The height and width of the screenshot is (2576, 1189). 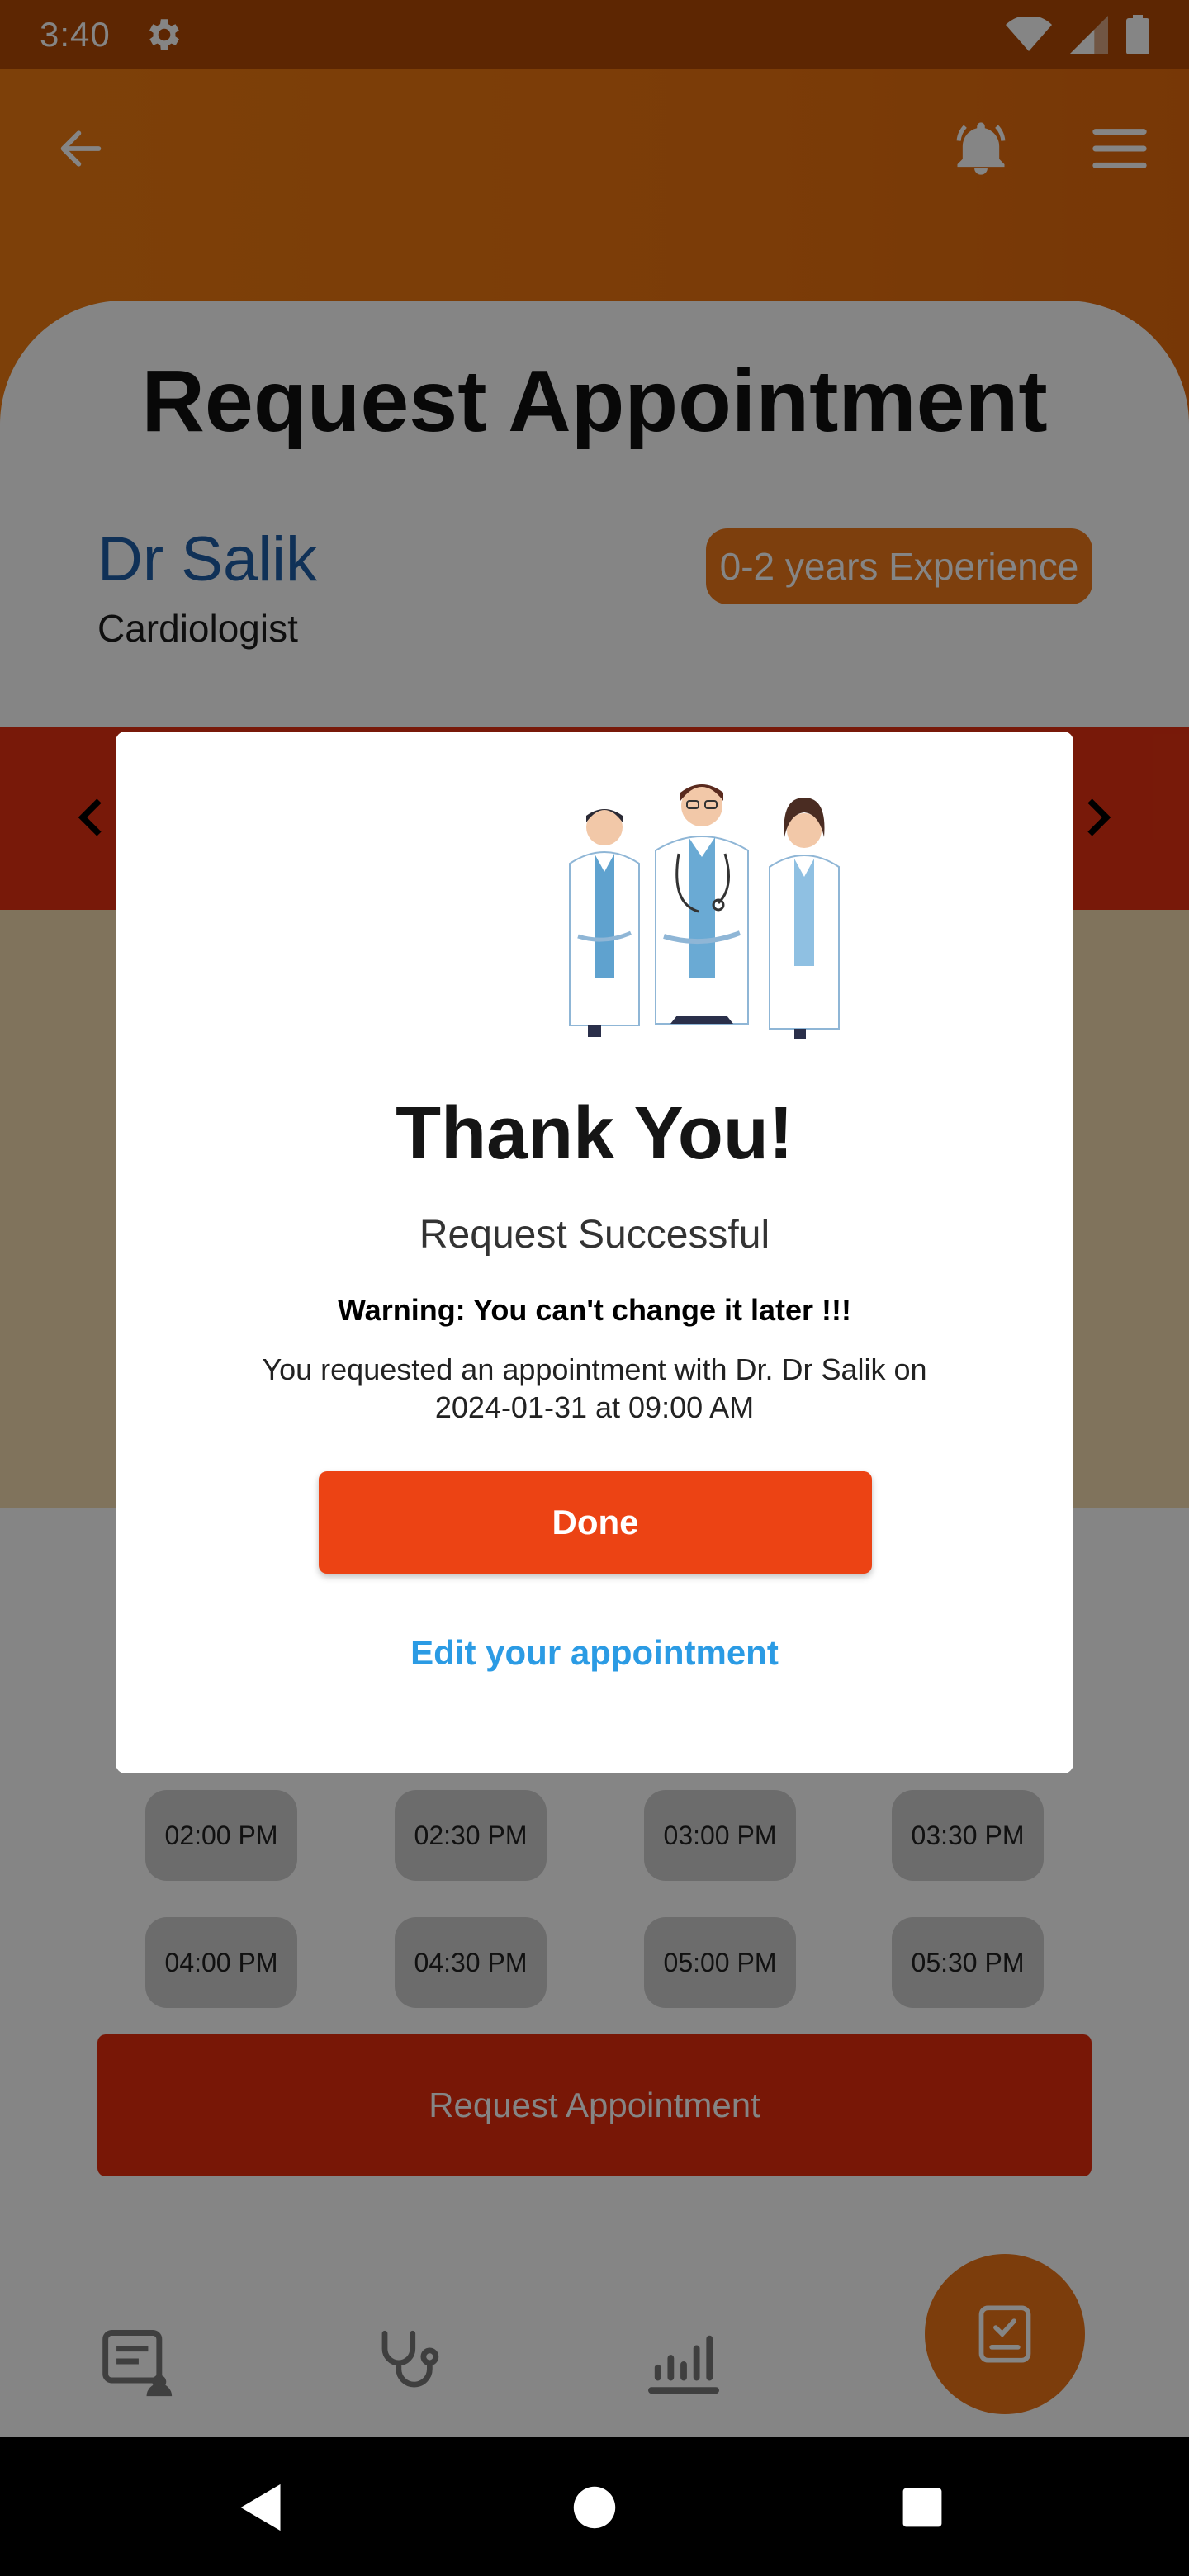 I want to click on nav-back-icon, so click(x=262, y=2507).